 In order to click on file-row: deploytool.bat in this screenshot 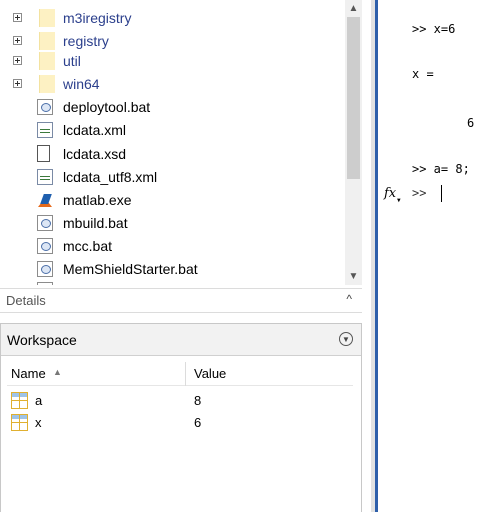, I will do `click(172, 106)`.